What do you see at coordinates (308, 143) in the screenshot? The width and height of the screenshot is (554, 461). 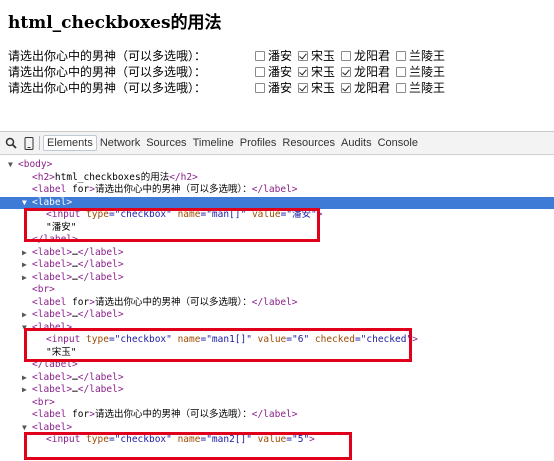 I see `tab-resources: Resources` at bounding box center [308, 143].